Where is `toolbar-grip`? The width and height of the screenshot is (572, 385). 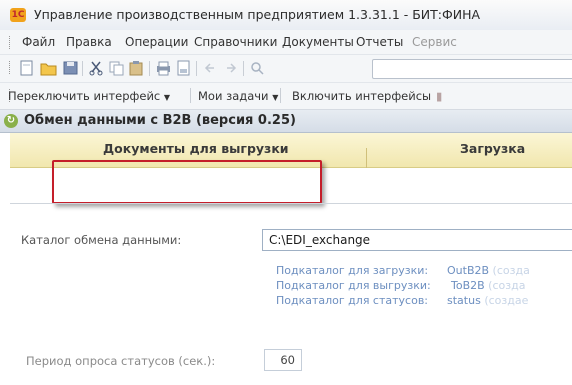
toolbar-grip is located at coordinates (10, 67).